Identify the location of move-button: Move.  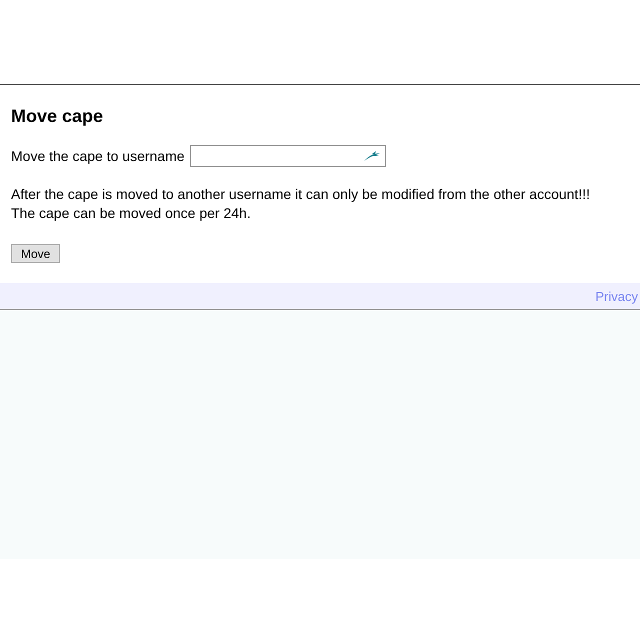
(35, 253).